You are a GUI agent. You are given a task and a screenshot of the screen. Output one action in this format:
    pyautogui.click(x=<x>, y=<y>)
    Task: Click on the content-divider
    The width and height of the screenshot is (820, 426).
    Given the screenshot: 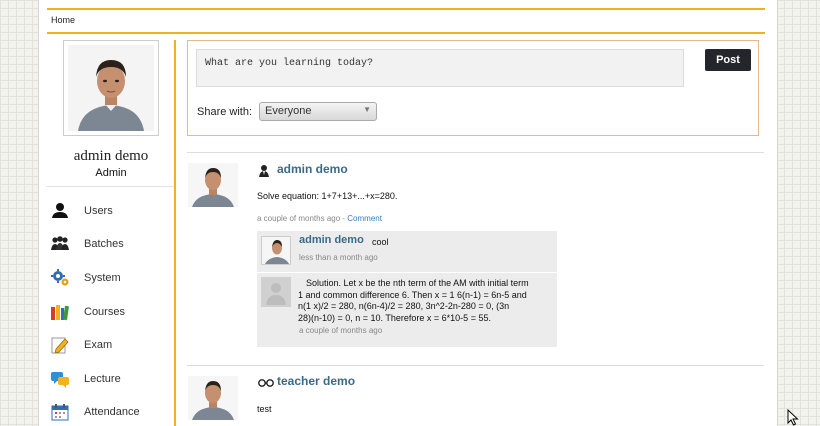 What is the action you would take?
    pyautogui.click(x=175, y=233)
    